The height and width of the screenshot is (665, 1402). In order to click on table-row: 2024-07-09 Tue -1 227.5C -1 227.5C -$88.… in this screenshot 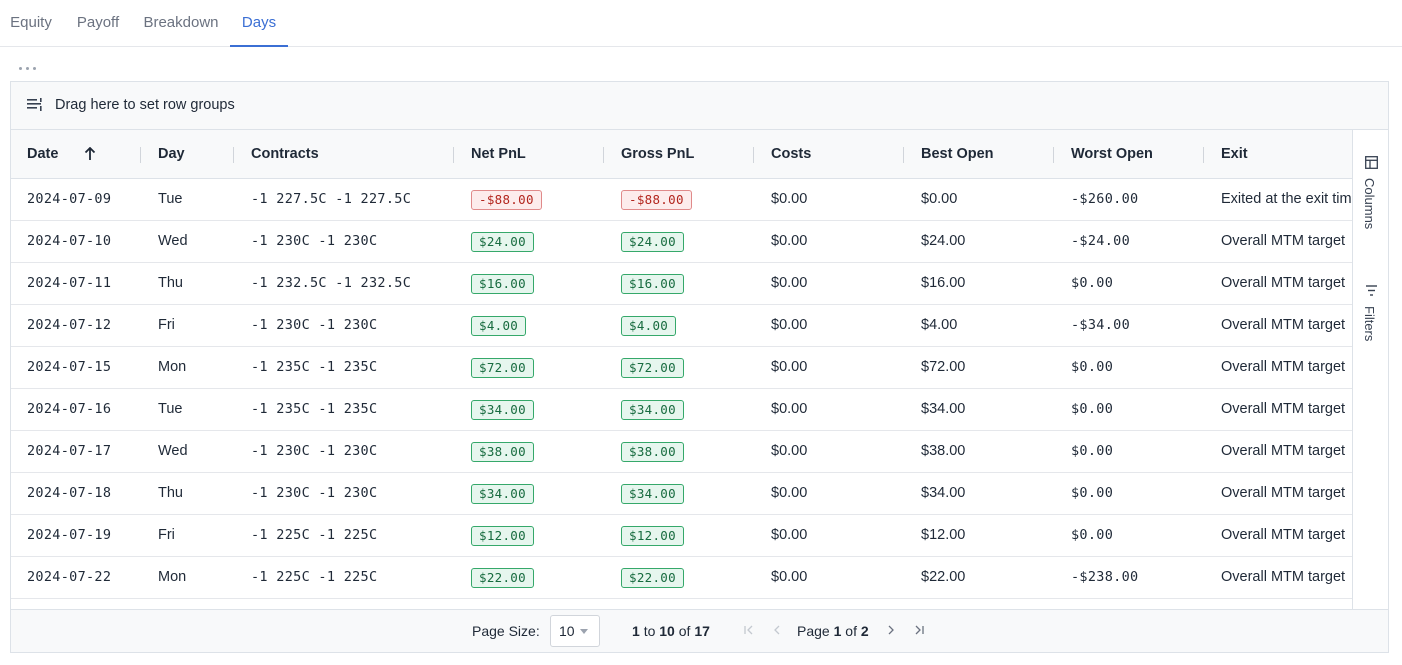, I will do `click(681, 200)`.